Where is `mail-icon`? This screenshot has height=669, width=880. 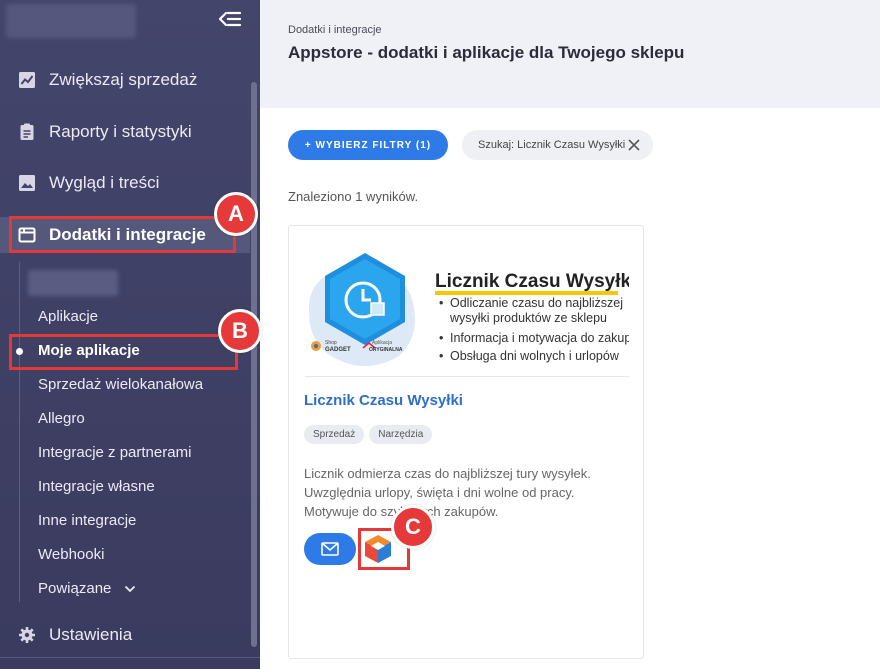 mail-icon is located at coordinates (330, 549).